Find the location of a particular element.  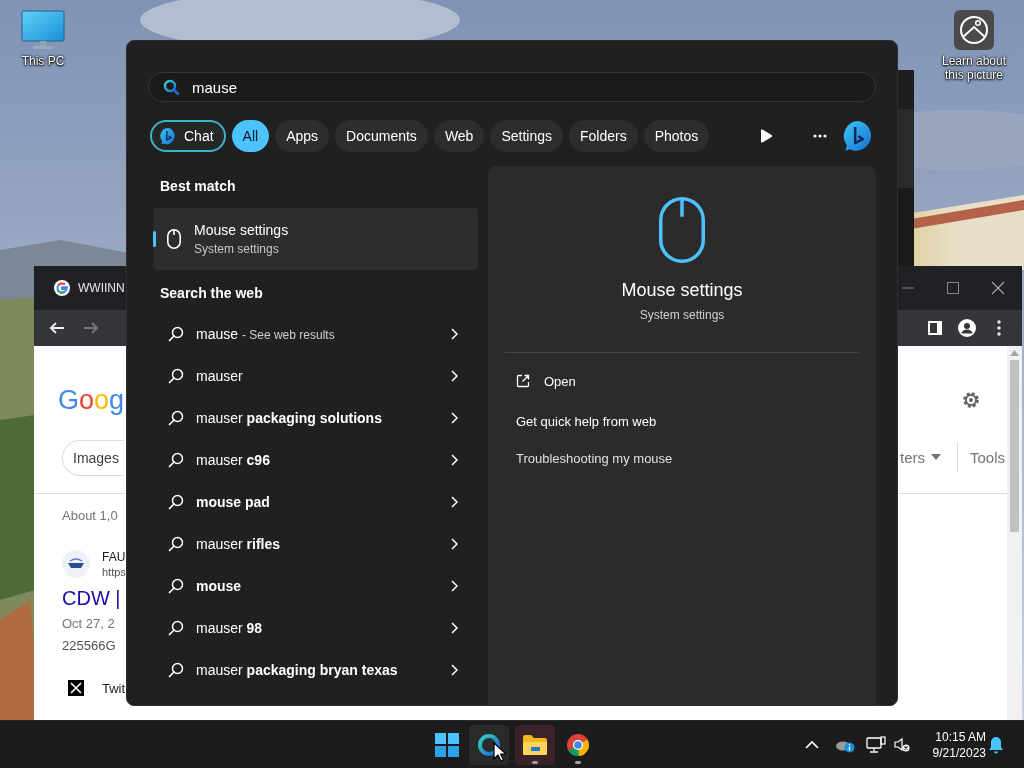

search-logo: Goog is located at coordinates (91, 400).